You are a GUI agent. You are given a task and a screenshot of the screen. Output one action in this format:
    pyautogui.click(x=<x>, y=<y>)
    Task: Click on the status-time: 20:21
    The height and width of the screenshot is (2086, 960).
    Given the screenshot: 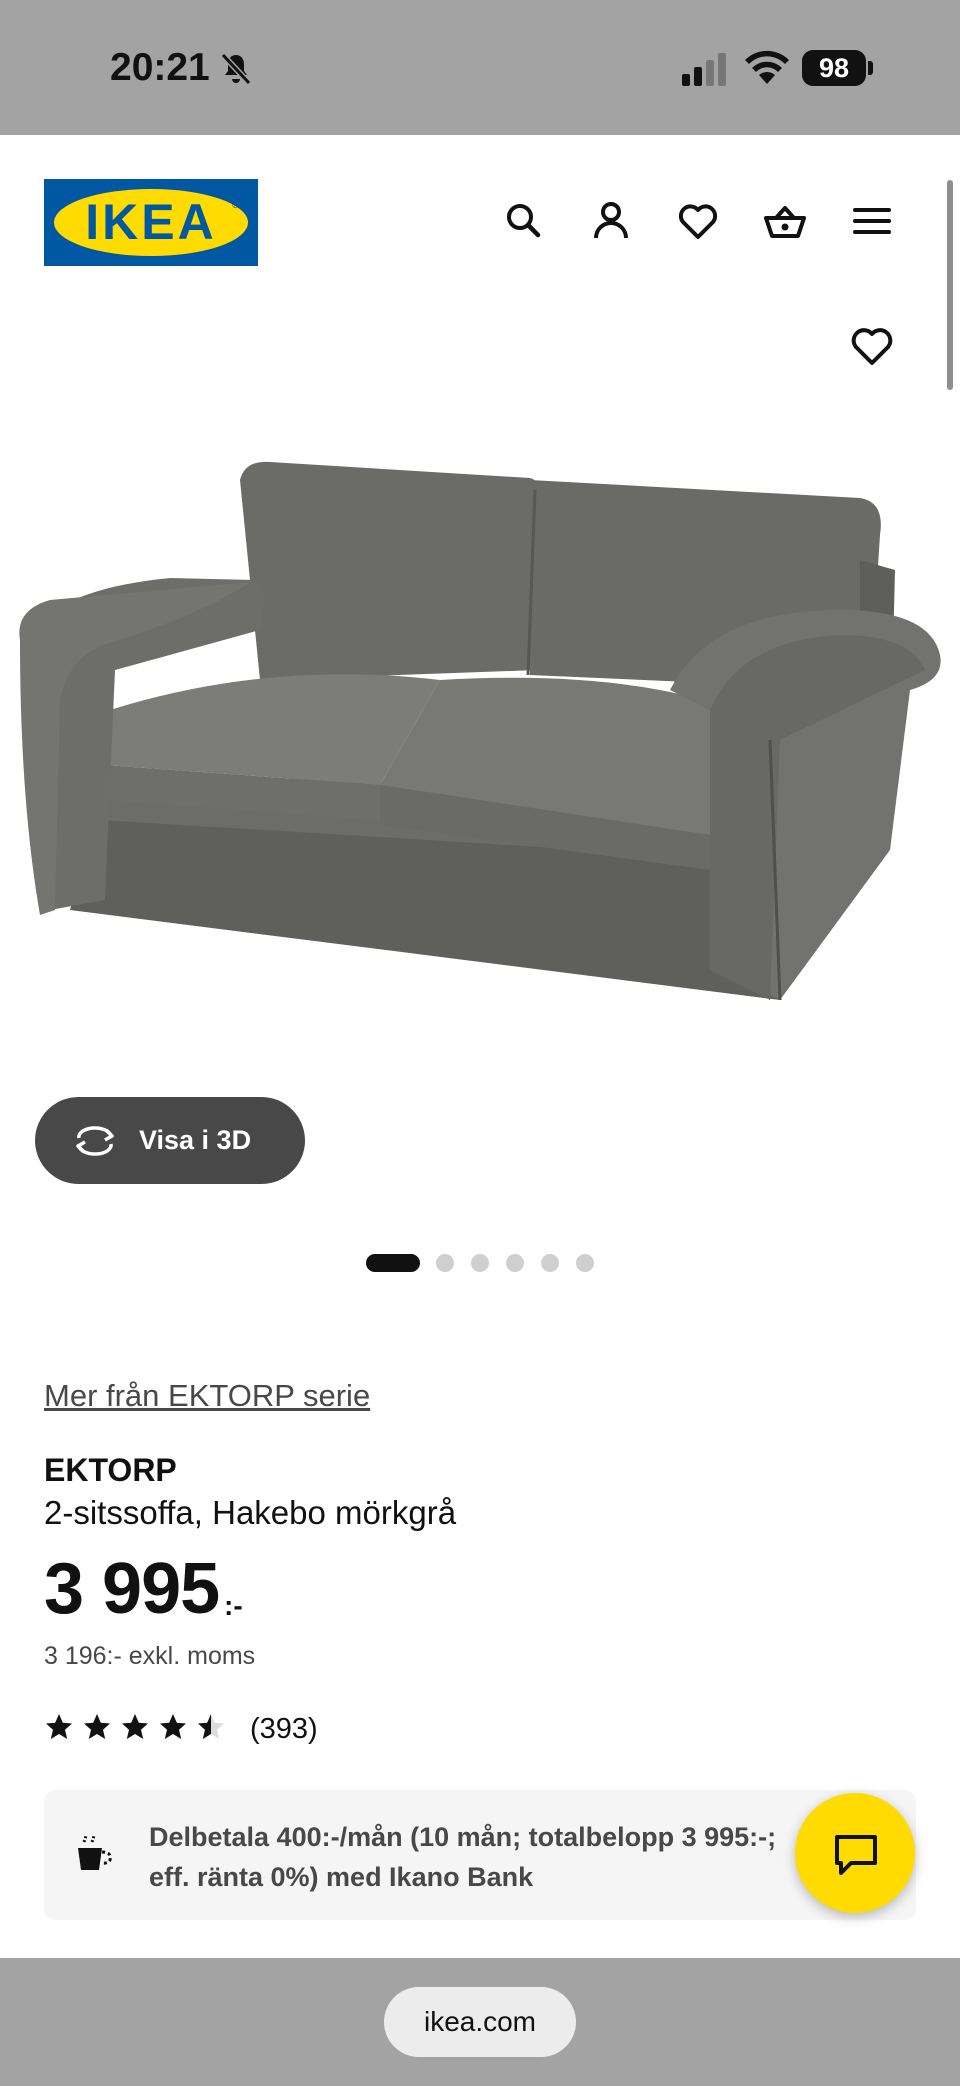 What is the action you would take?
    pyautogui.click(x=160, y=67)
    